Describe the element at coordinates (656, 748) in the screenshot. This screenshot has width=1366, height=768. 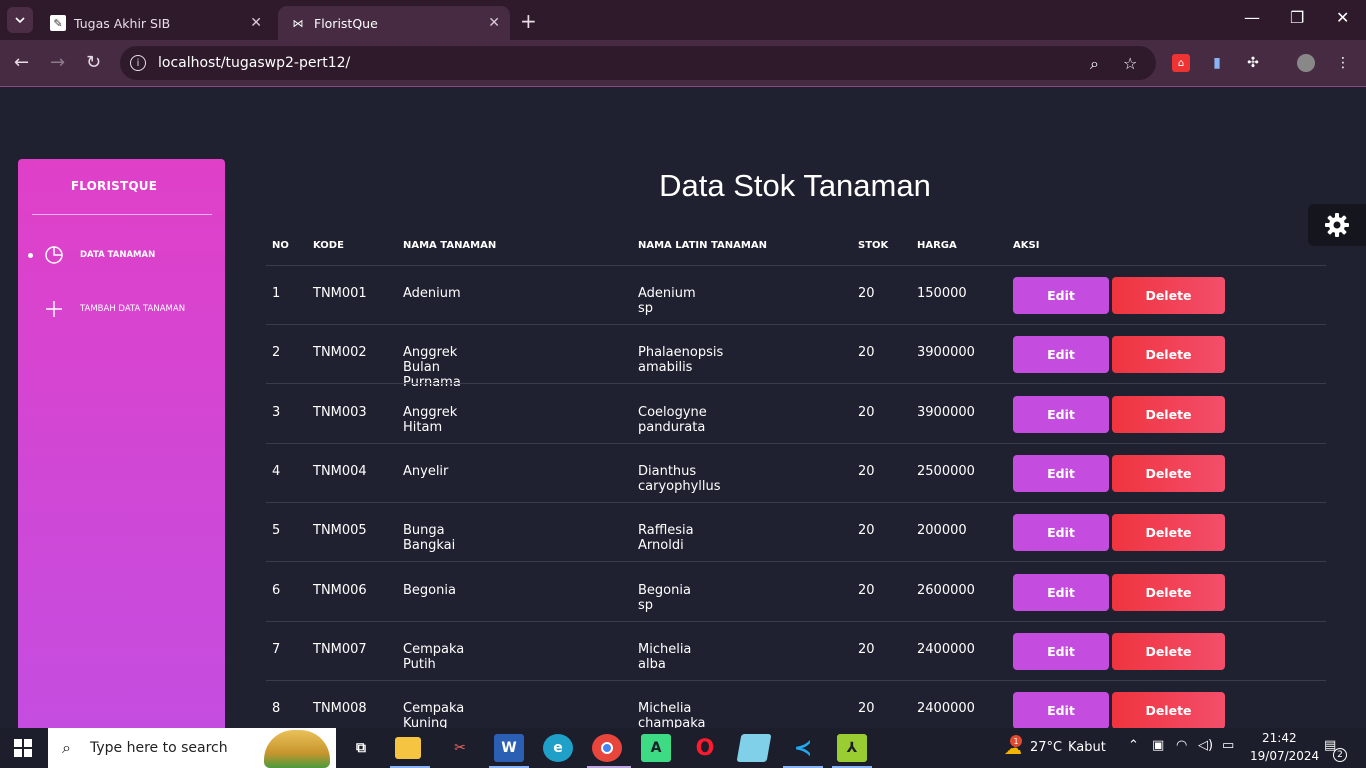
I see `android-studio-icon: A` at that location.